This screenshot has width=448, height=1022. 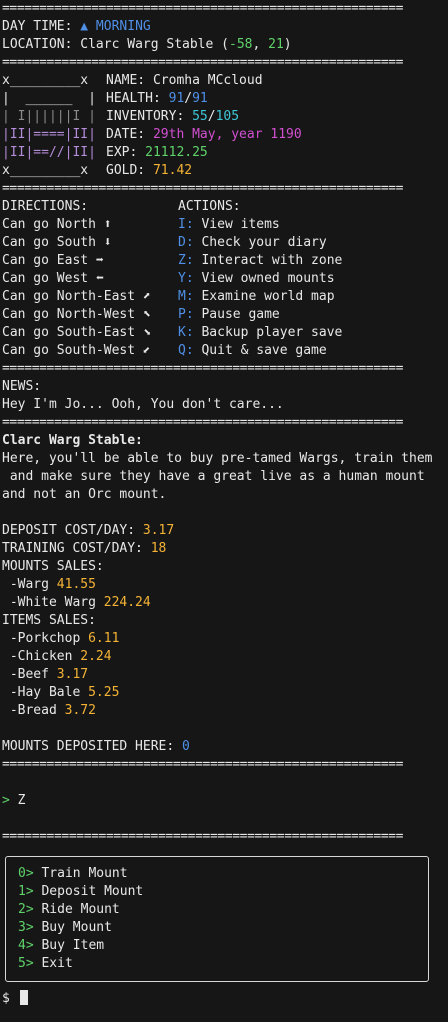 I want to click on health-max: 91, so click(x=200, y=98).